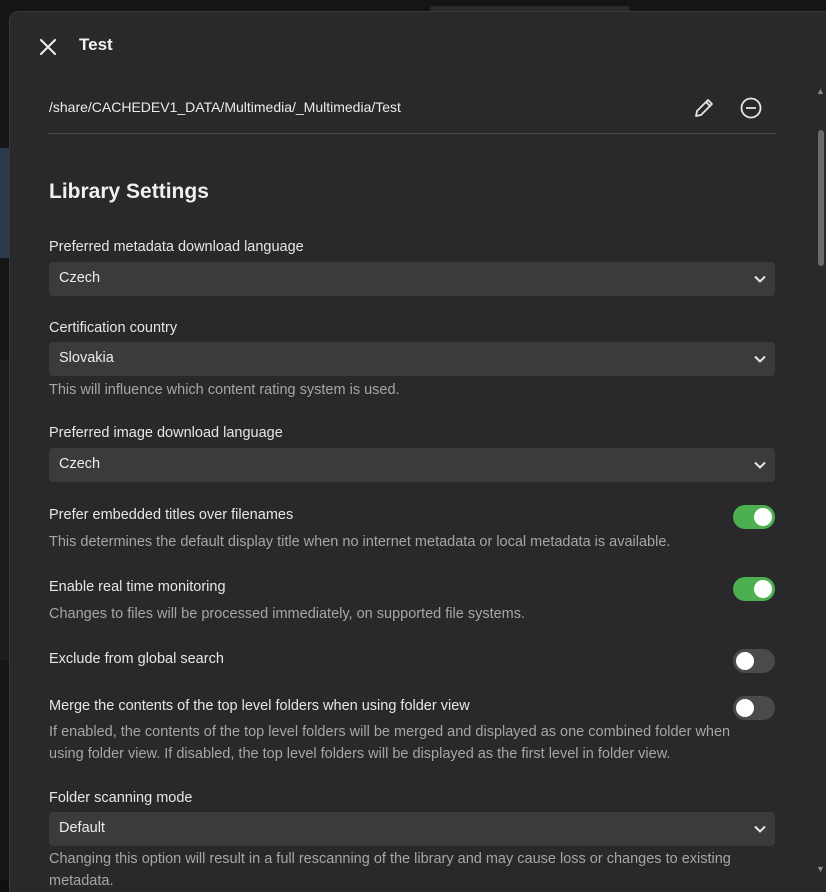 This screenshot has height=892, width=826. I want to click on minus-circle-icon, so click(751, 108).